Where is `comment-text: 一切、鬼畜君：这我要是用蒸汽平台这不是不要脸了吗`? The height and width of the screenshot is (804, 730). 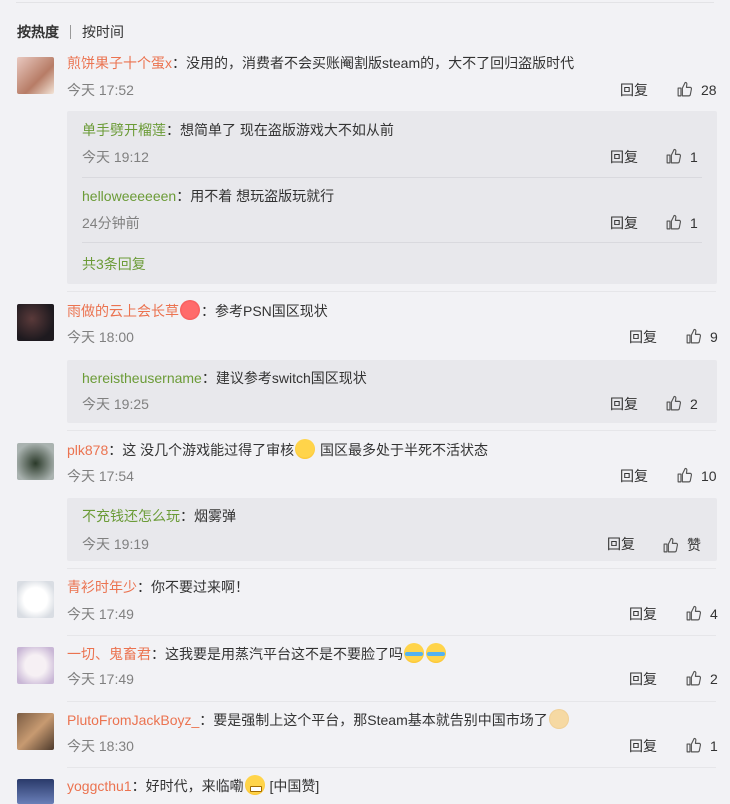 comment-text: 一切、鬼畜君：这我要是用蒸汽平台这不是不要脸了吗 is located at coordinates (391, 653).